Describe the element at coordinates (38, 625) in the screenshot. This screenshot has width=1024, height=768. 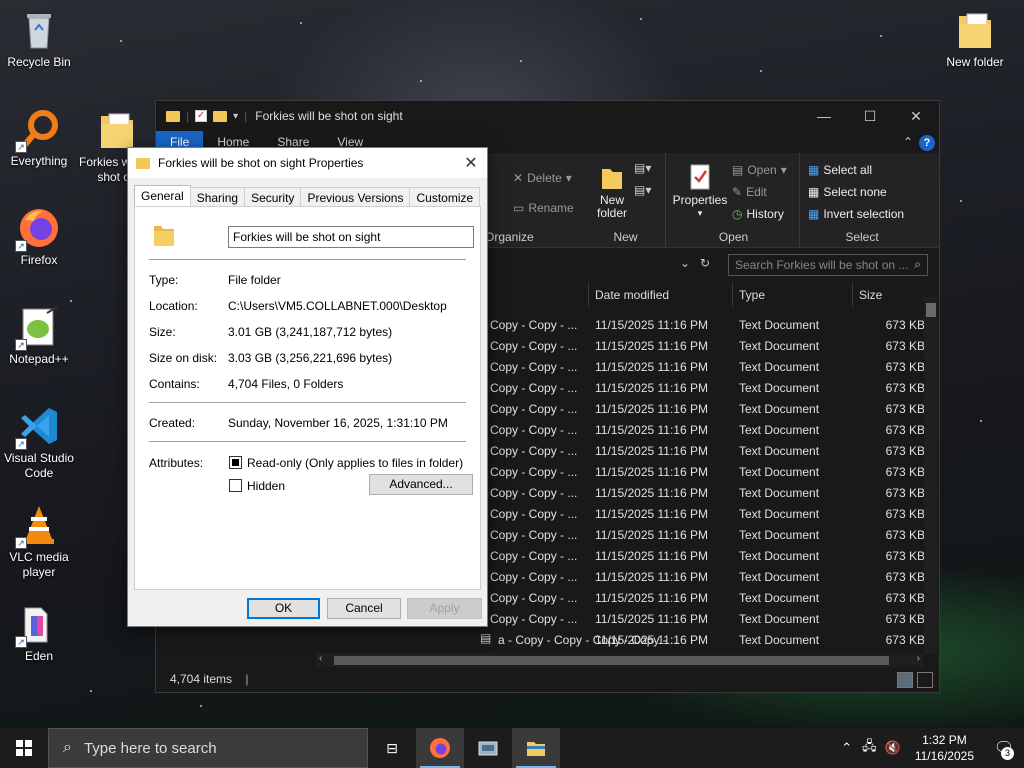
I see `eden-icon: ↗` at that location.